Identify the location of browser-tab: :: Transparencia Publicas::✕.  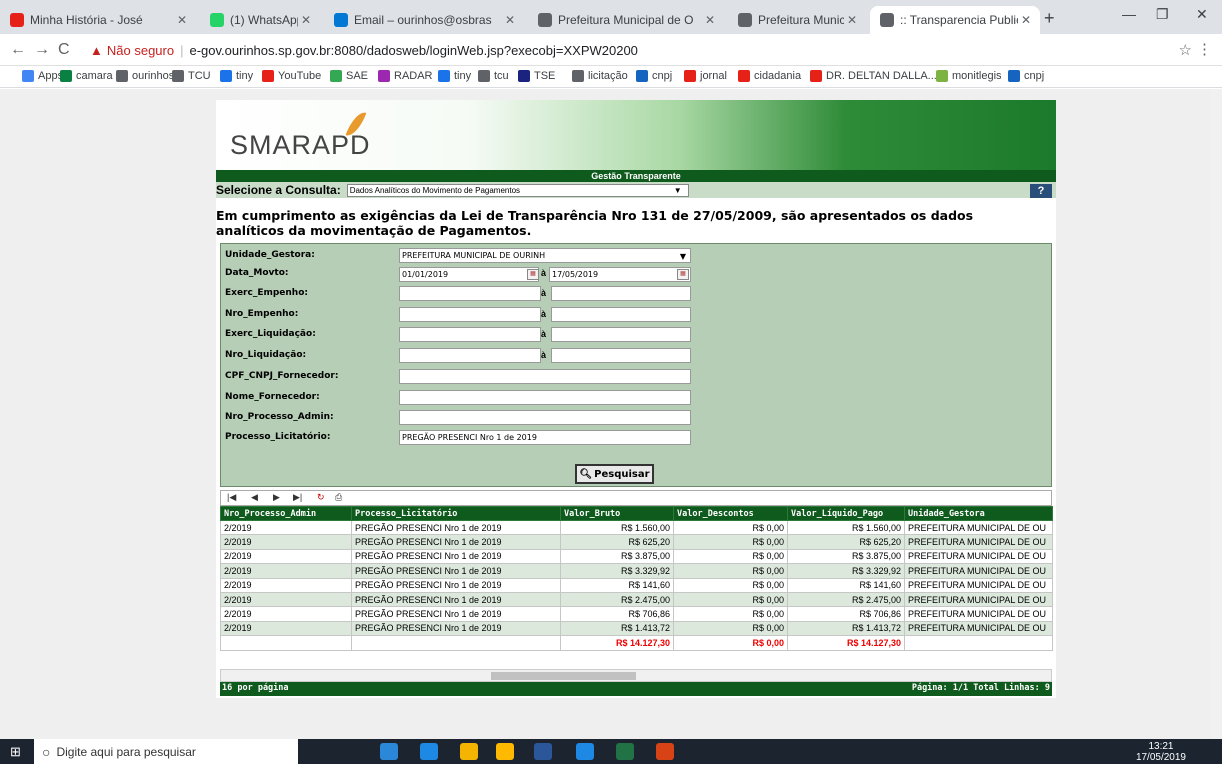
(955, 20).